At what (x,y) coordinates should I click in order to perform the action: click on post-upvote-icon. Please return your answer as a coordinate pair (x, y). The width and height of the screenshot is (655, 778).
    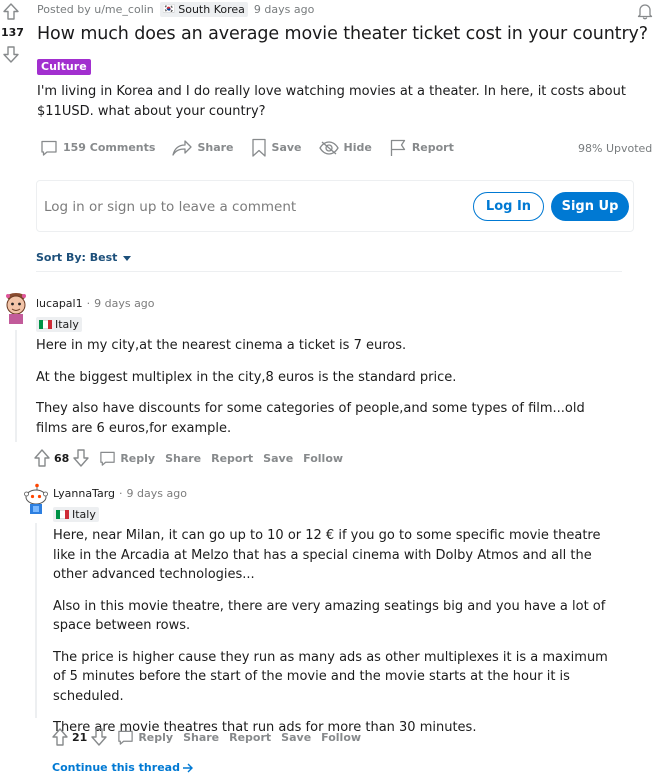
    Looking at the image, I should click on (11, 11).